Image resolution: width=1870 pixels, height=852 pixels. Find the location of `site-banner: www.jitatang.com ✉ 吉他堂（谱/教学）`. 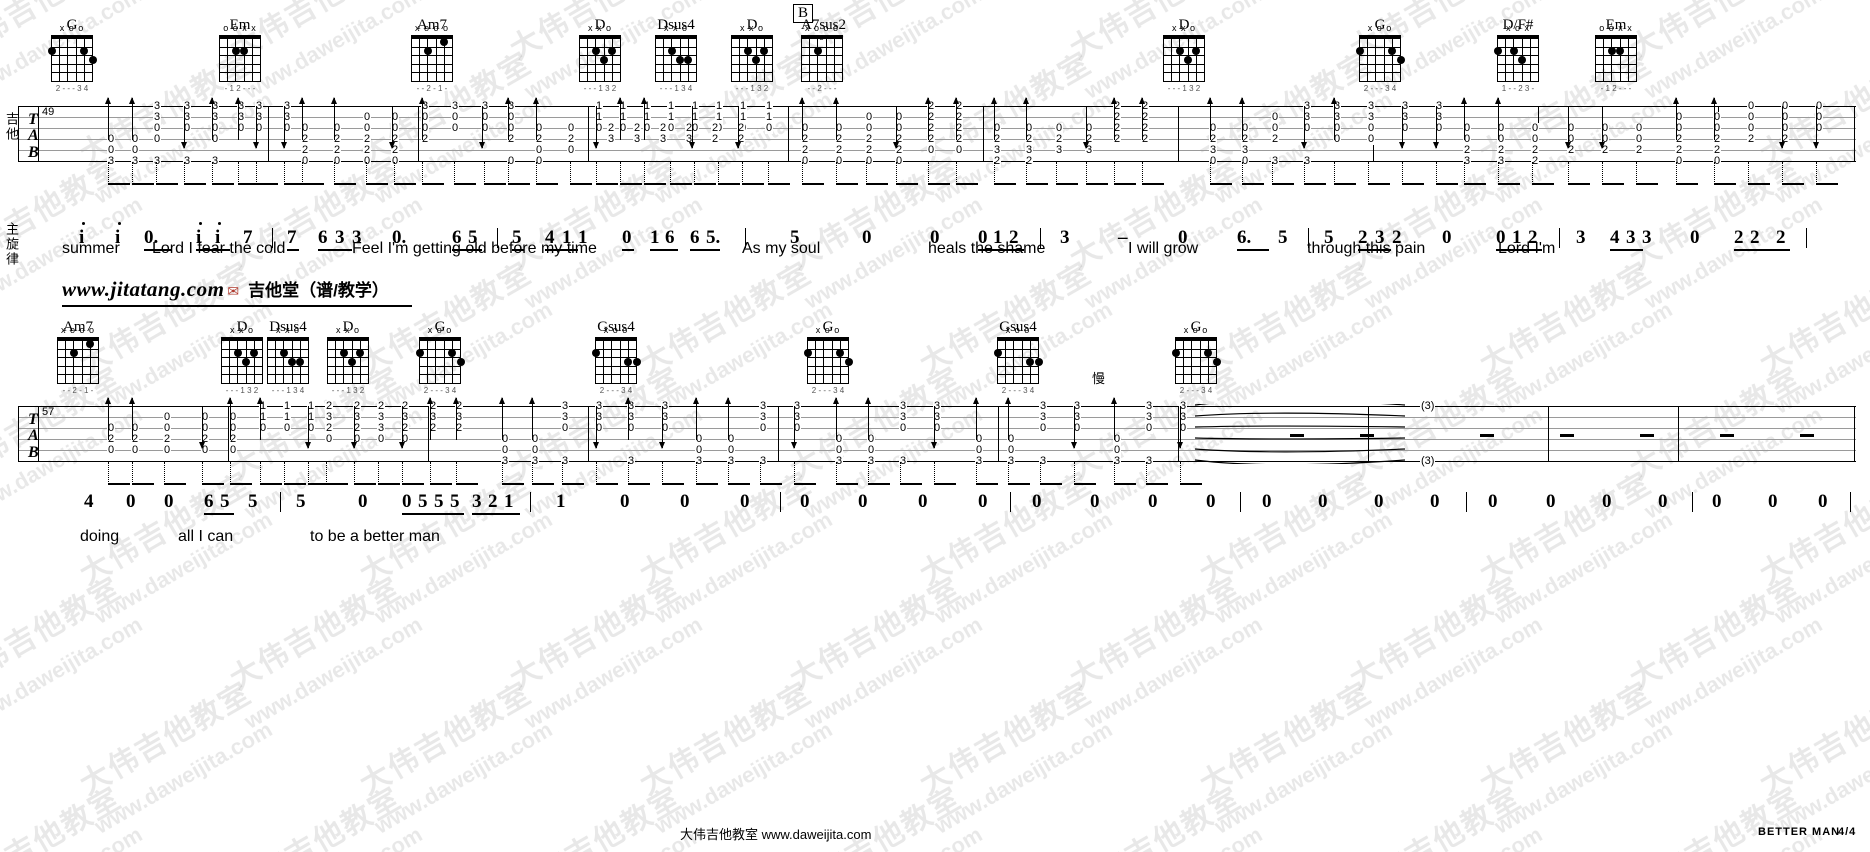

site-banner: www.jitatang.com ✉ 吉他堂（谱/教学） is located at coordinates (237, 291).